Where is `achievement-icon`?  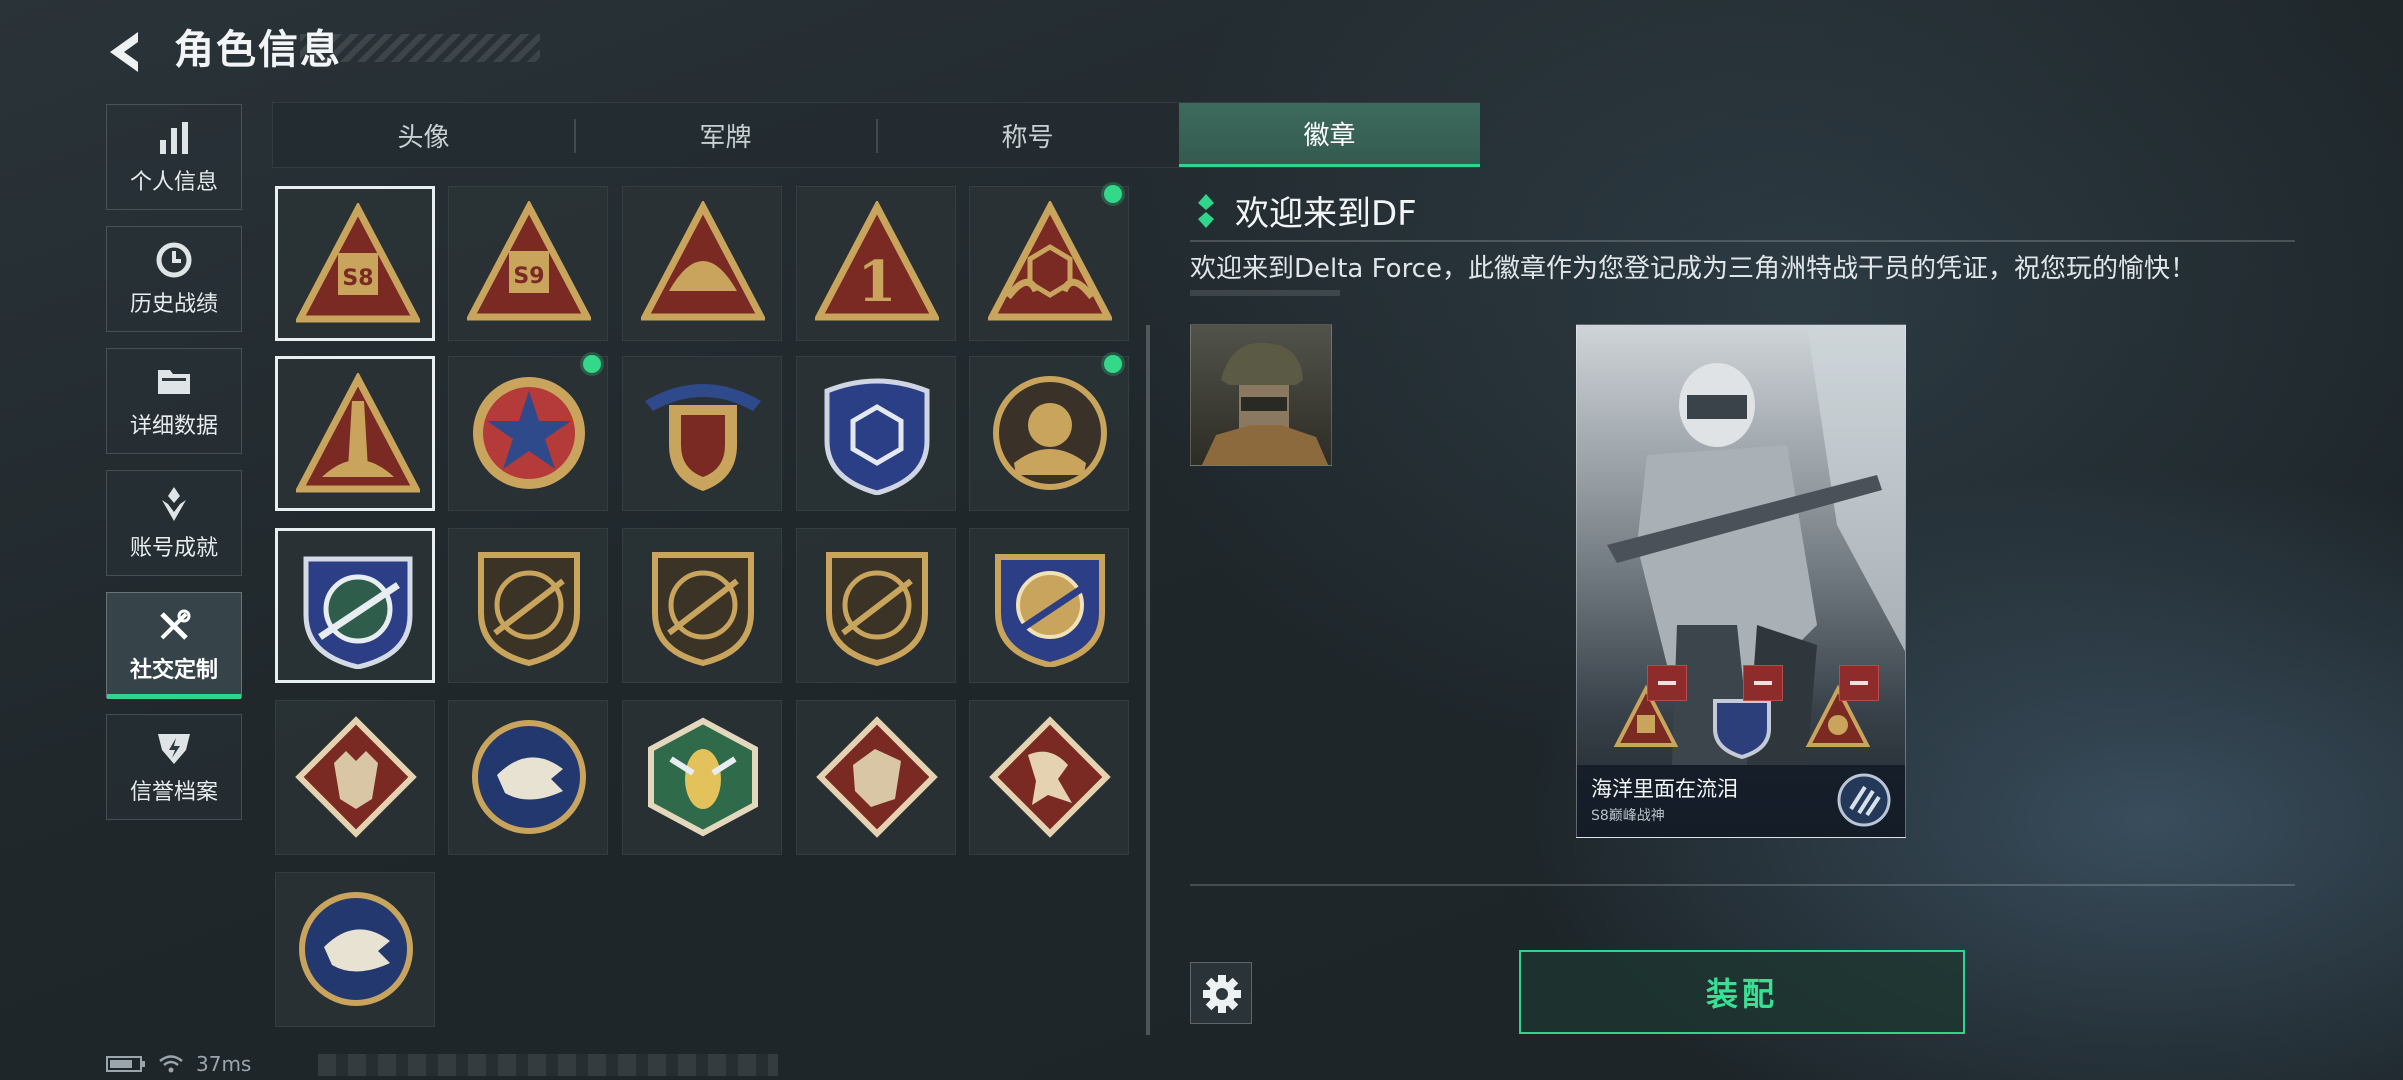 achievement-icon is located at coordinates (174, 504).